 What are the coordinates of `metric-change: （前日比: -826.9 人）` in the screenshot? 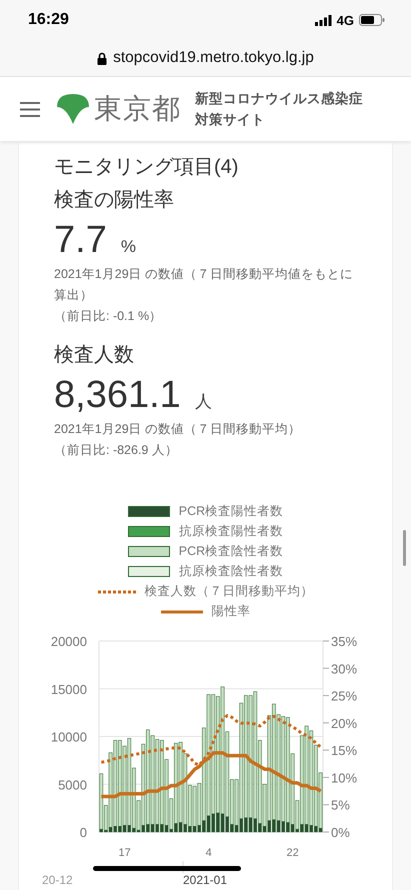 It's located at (116, 450).